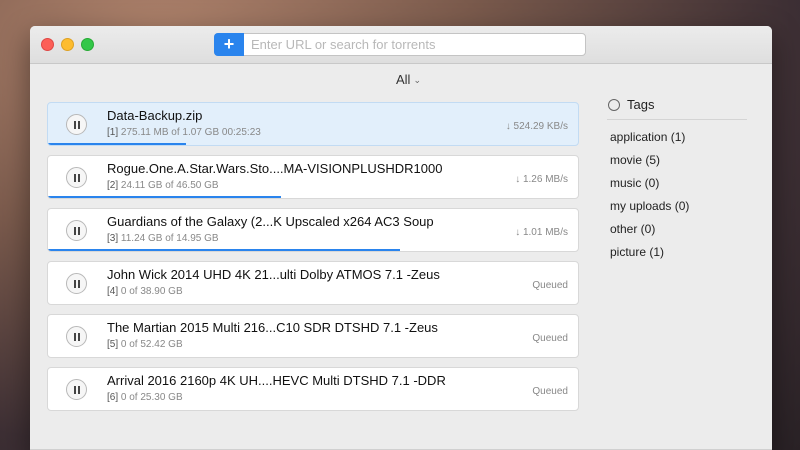 This screenshot has width=800, height=450. I want to click on chevron-down-icon: ⌄, so click(417, 80).